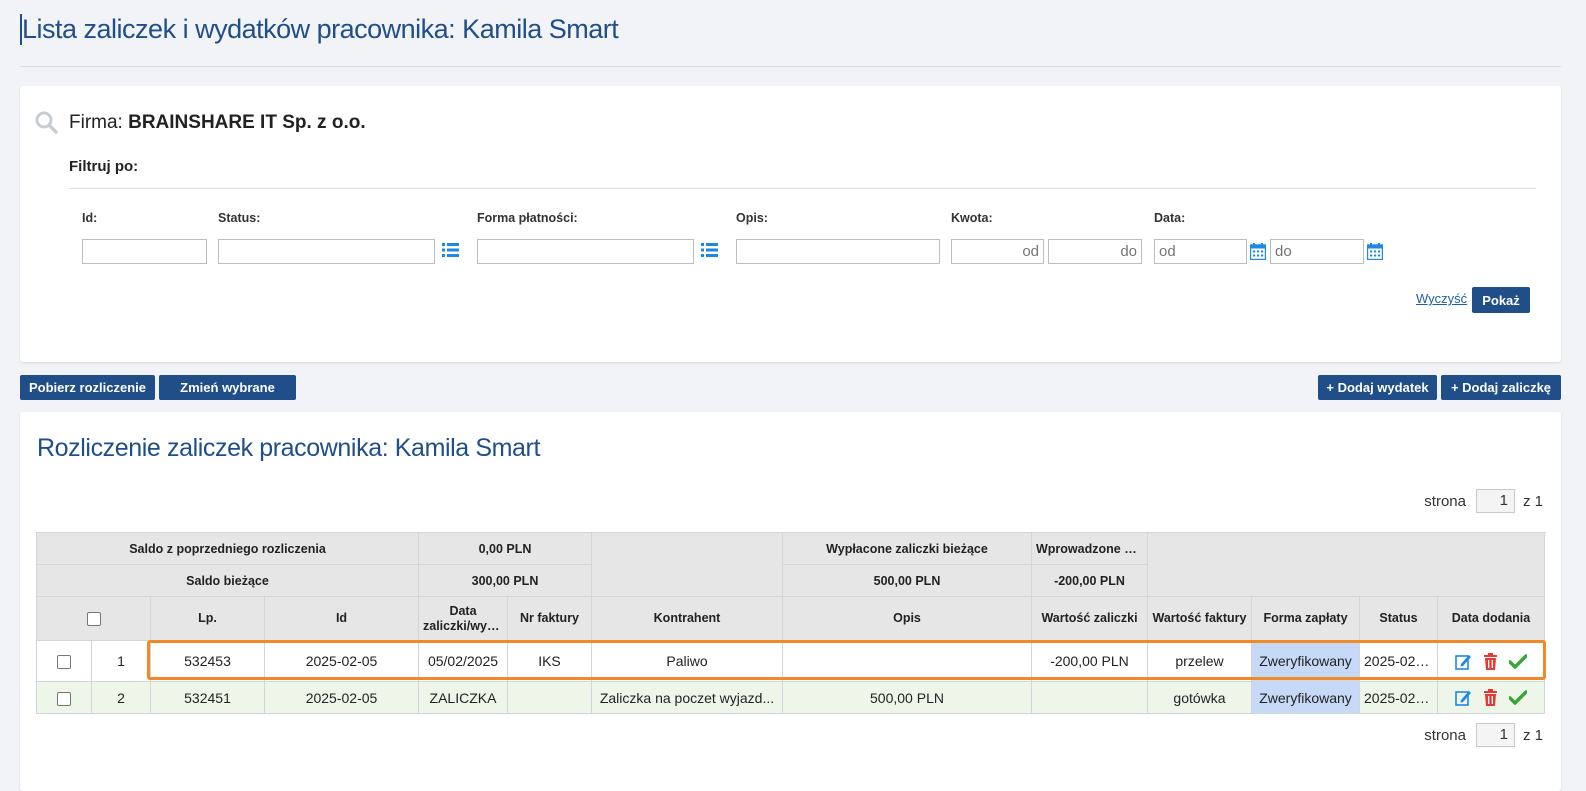  What do you see at coordinates (1441, 298) in the screenshot?
I see `clear-filter-link: Wyczyść` at bounding box center [1441, 298].